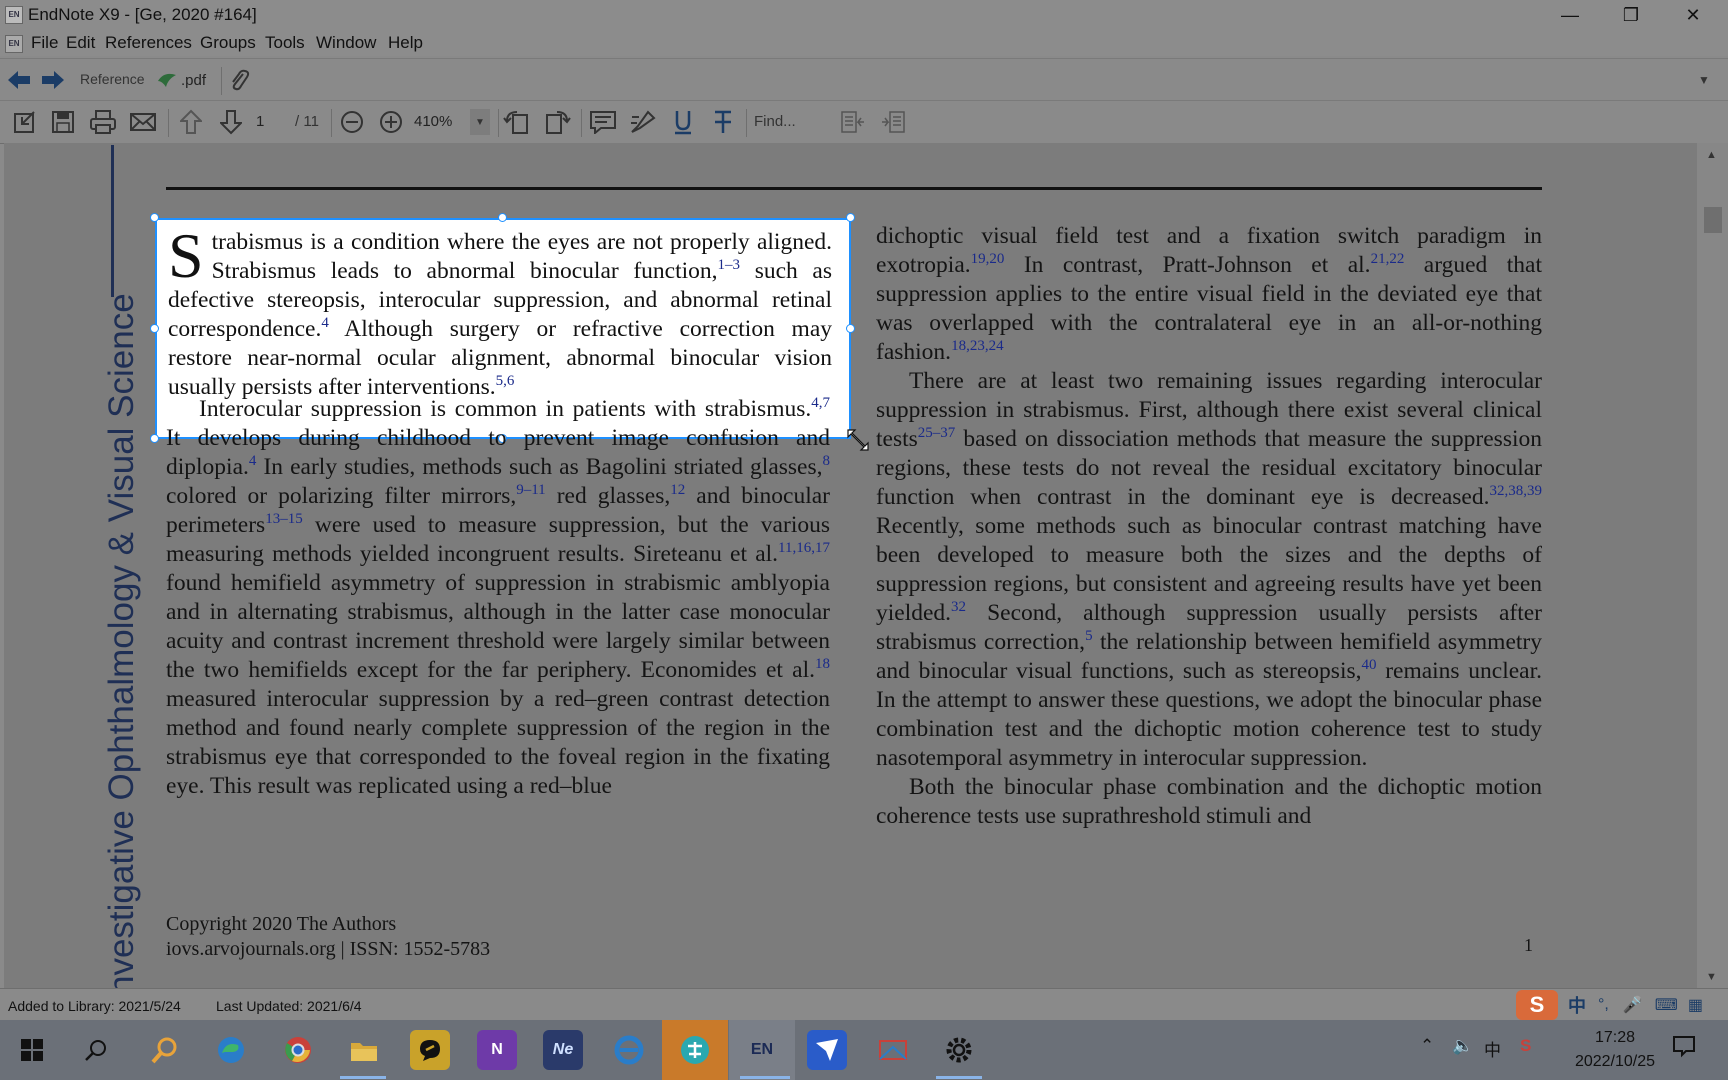 The width and height of the screenshot is (1728, 1080). Describe the element at coordinates (231, 1050) in the screenshot. I see `edge-browser-icon` at that location.